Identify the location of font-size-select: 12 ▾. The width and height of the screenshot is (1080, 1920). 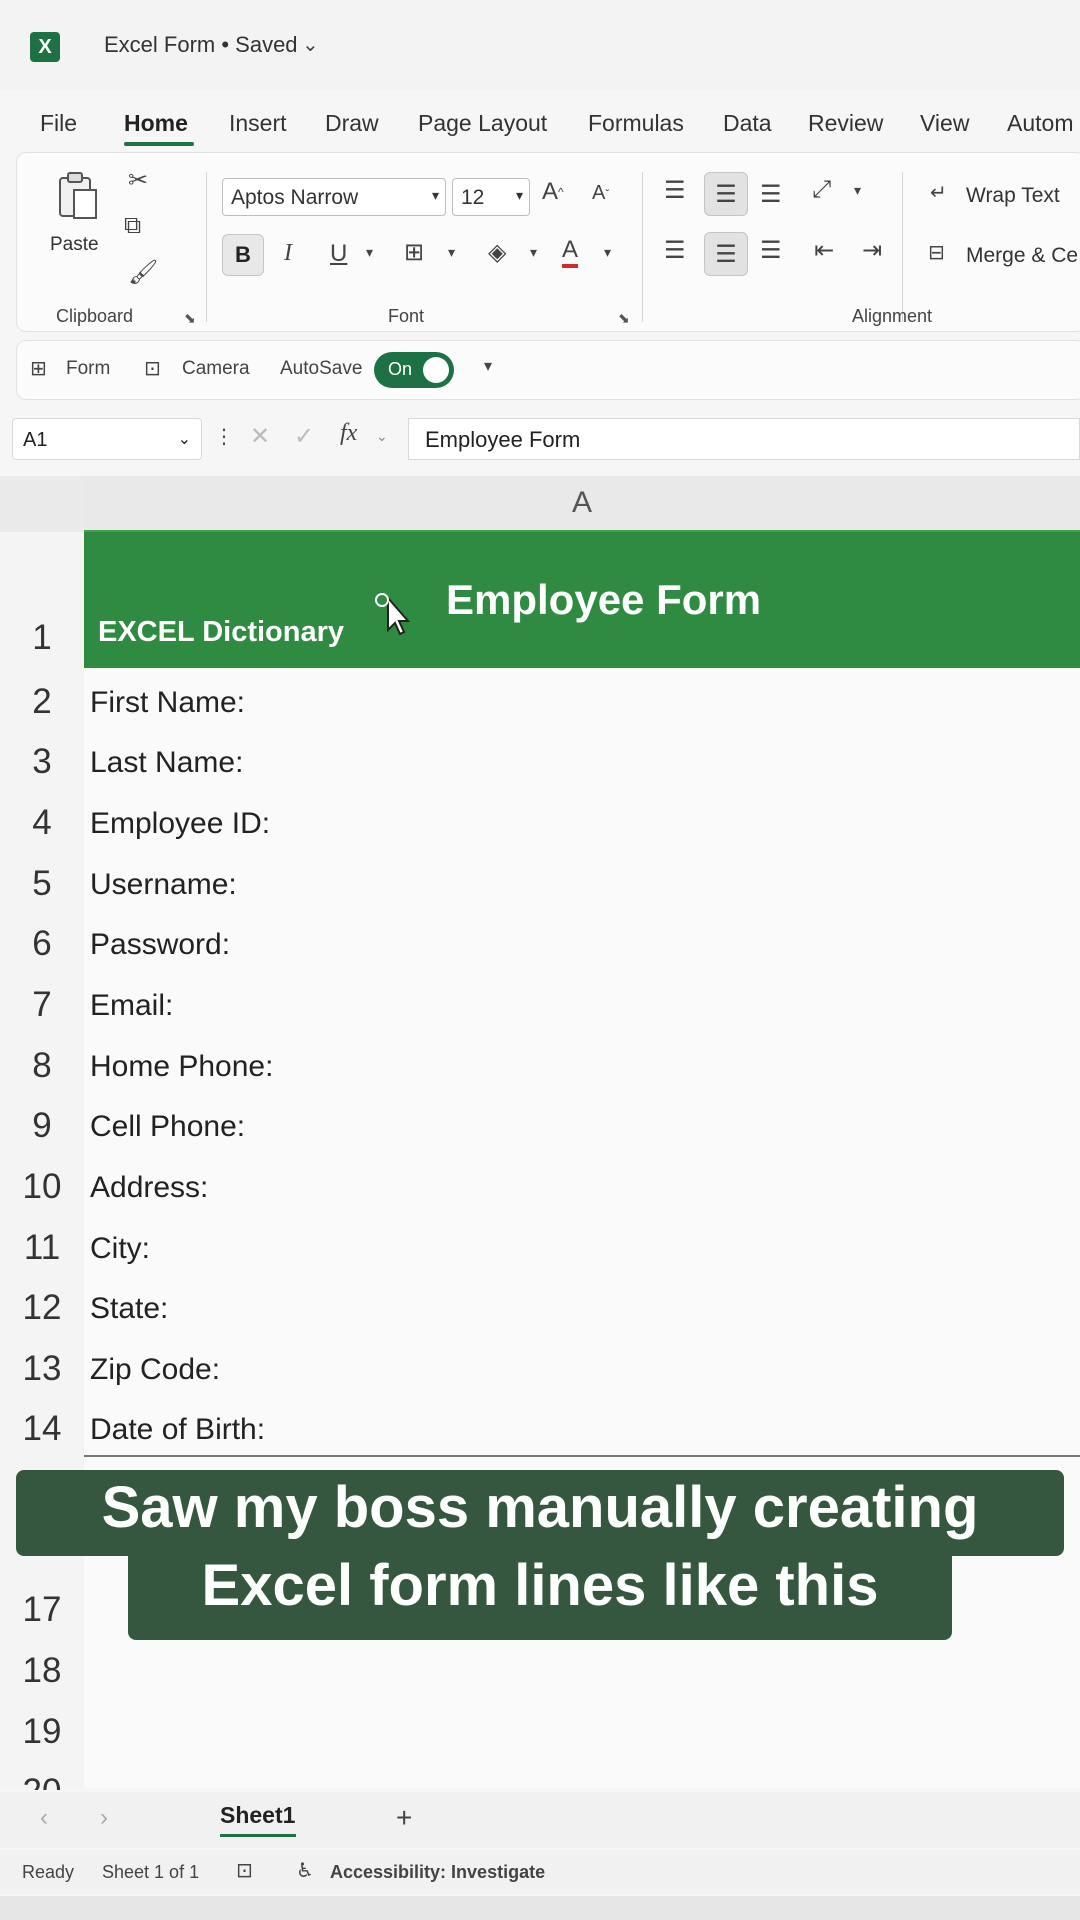
(491, 197).